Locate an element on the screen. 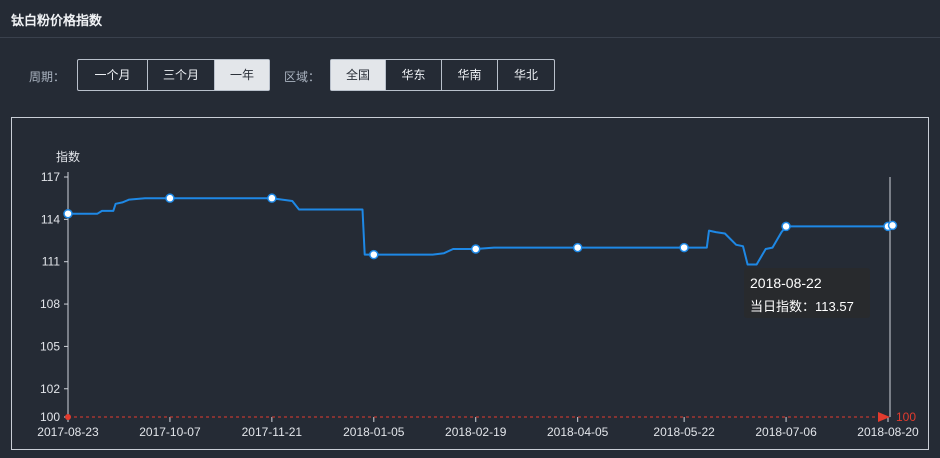  y-tick-label: 102 is located at coordinates (50, 389).